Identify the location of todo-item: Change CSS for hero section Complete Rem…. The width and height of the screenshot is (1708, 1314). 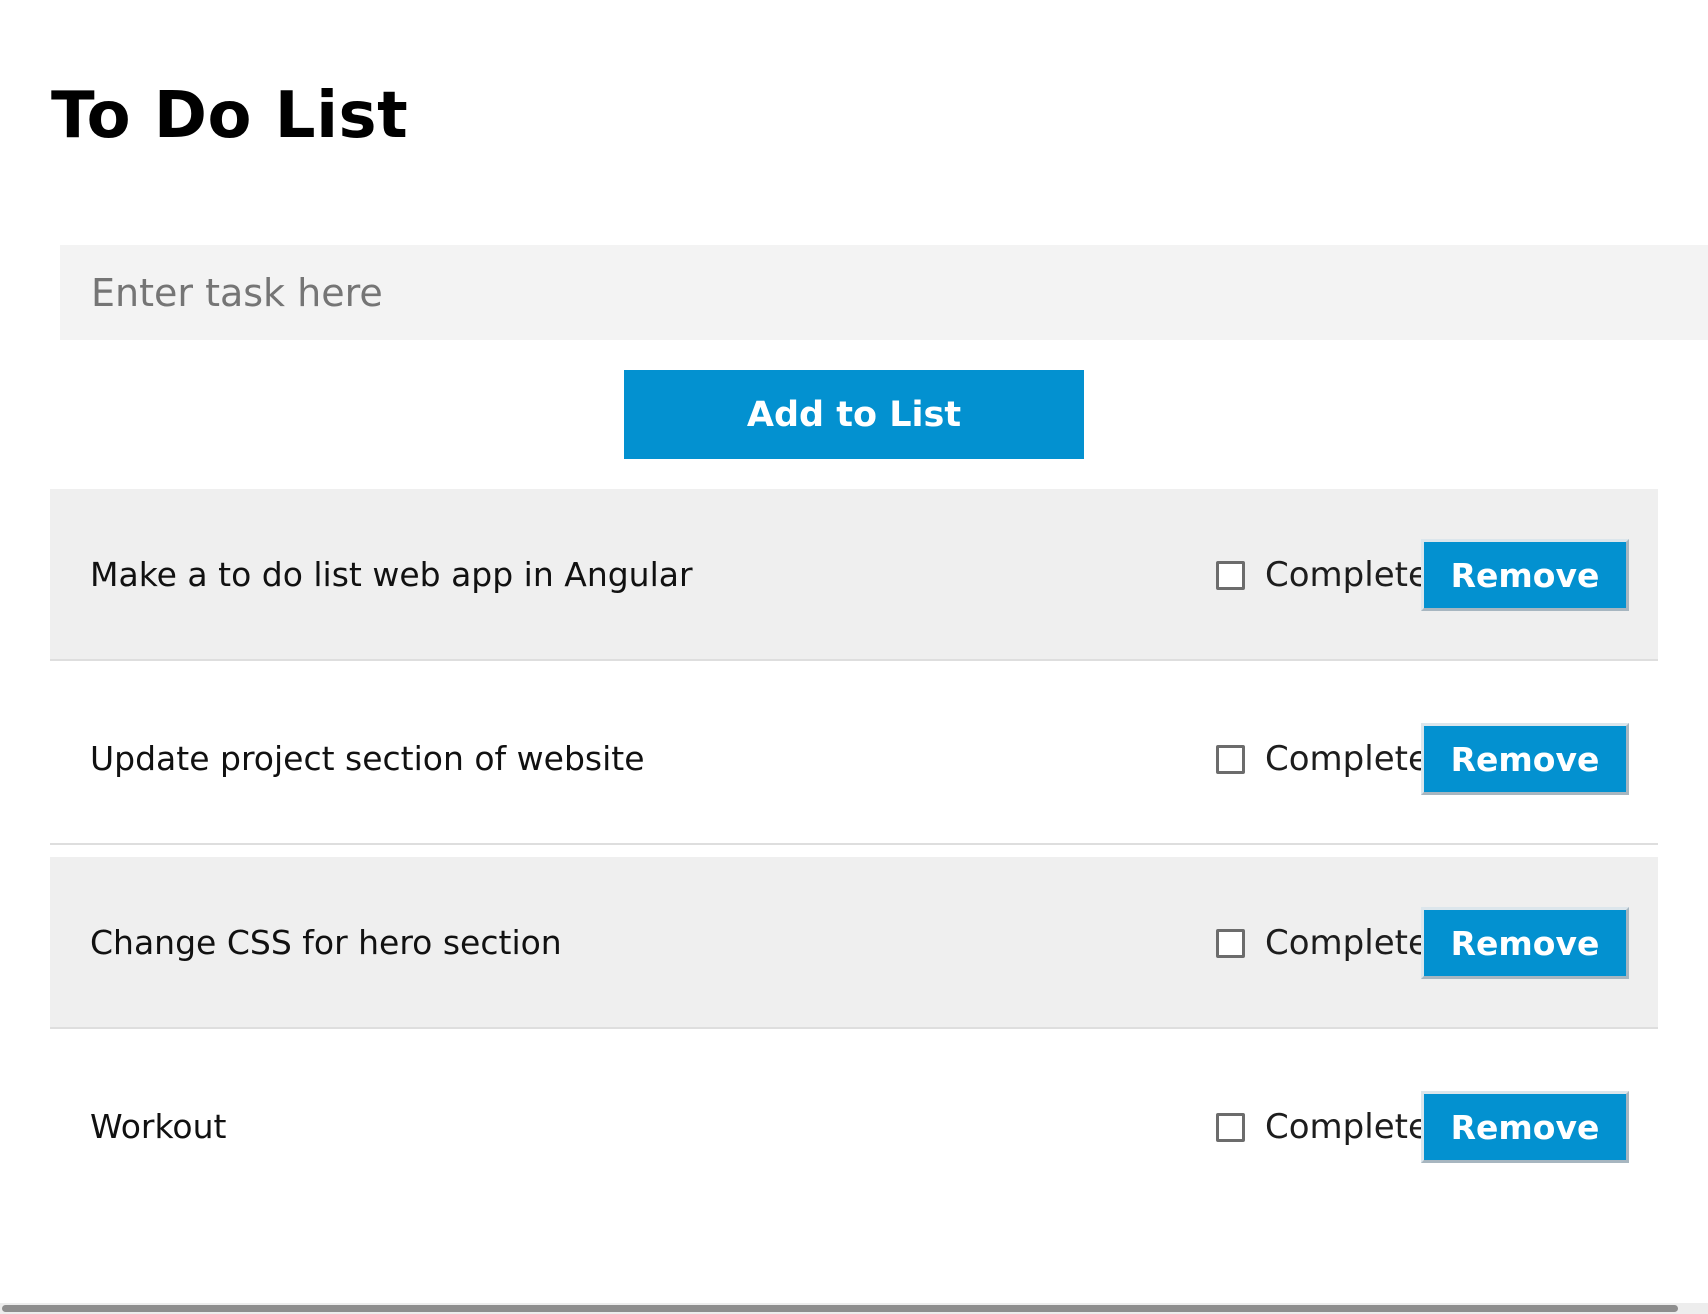
(854, 943).